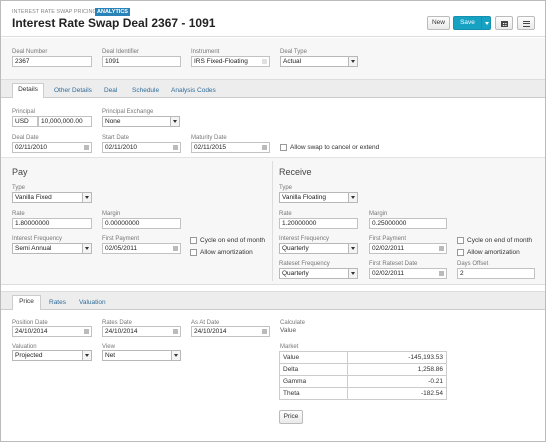  Describe the element at coordinates (378, 214) in the screenshot. I see `receive-margin-label: Margin` at that location.